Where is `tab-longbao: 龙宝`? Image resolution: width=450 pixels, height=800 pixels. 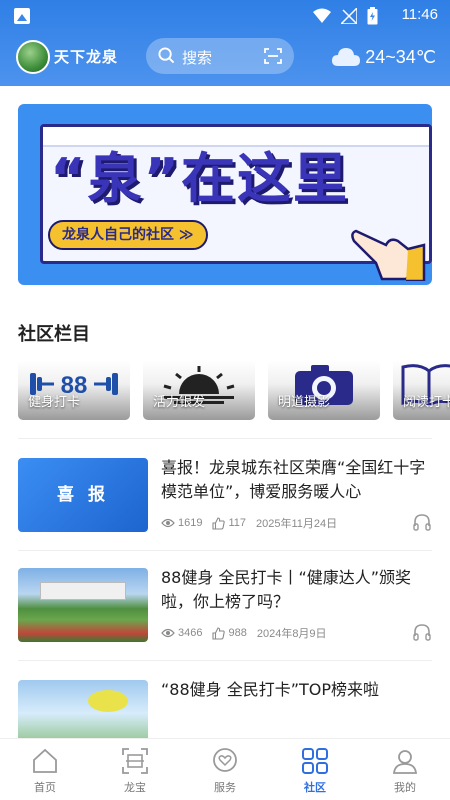 tab-longbao: 龙宝 is located at coordinates (135, 769).